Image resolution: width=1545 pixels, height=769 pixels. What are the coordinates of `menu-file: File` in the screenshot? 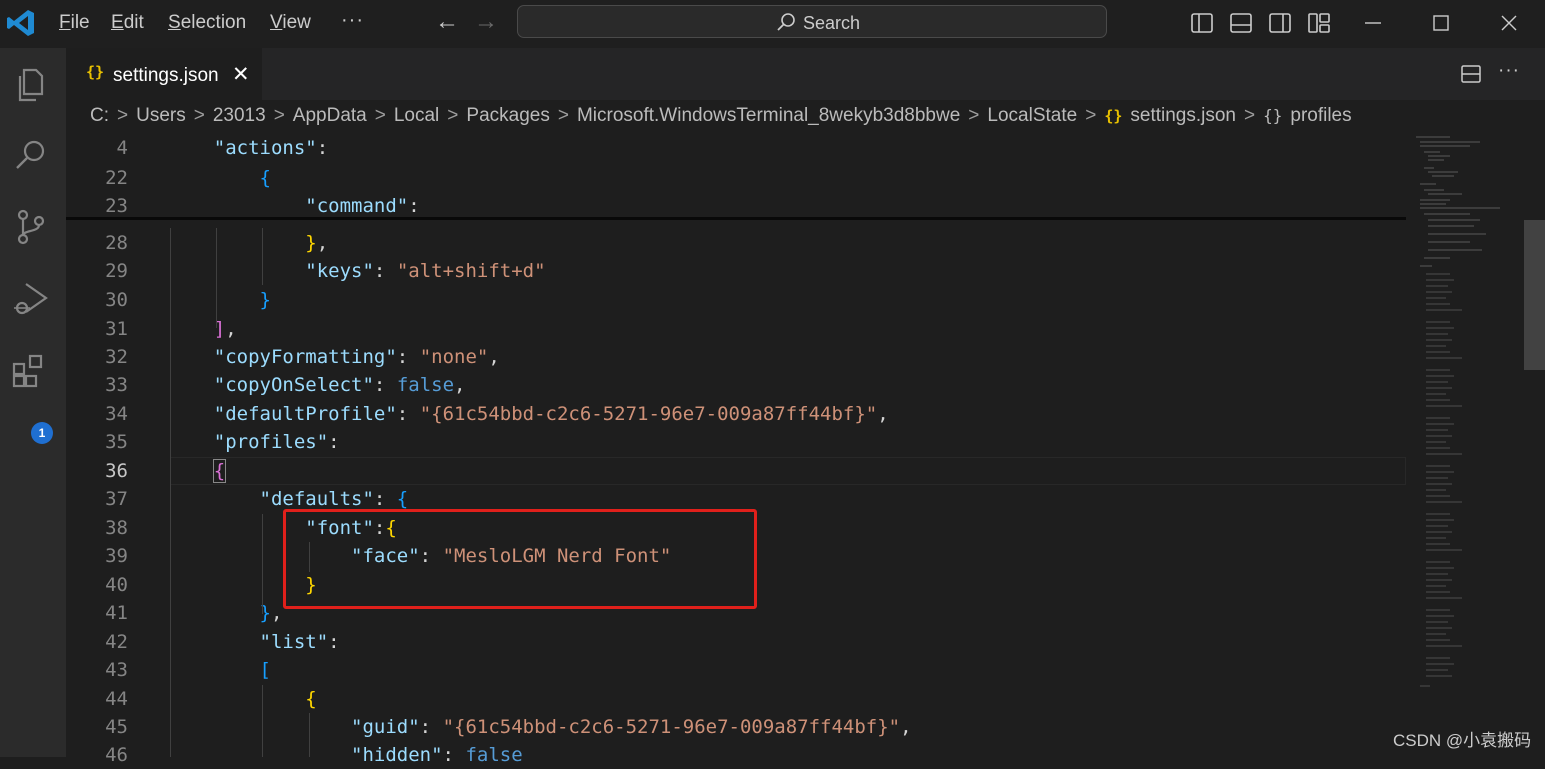 It's located at (74, 23).